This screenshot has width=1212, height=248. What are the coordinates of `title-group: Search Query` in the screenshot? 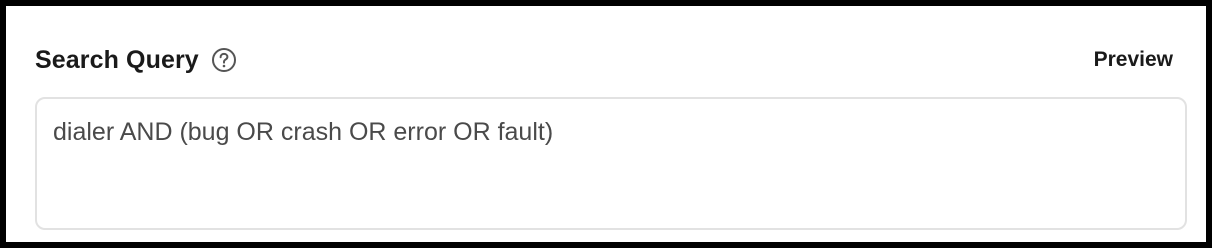 It's located at (136, 60).